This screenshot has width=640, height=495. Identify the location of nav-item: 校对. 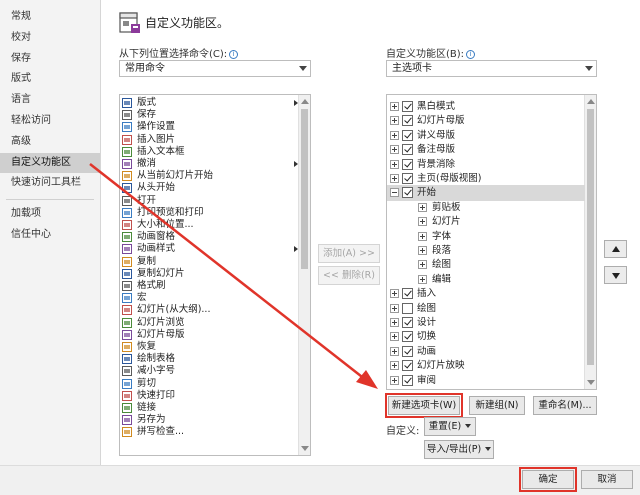
(50, 38).